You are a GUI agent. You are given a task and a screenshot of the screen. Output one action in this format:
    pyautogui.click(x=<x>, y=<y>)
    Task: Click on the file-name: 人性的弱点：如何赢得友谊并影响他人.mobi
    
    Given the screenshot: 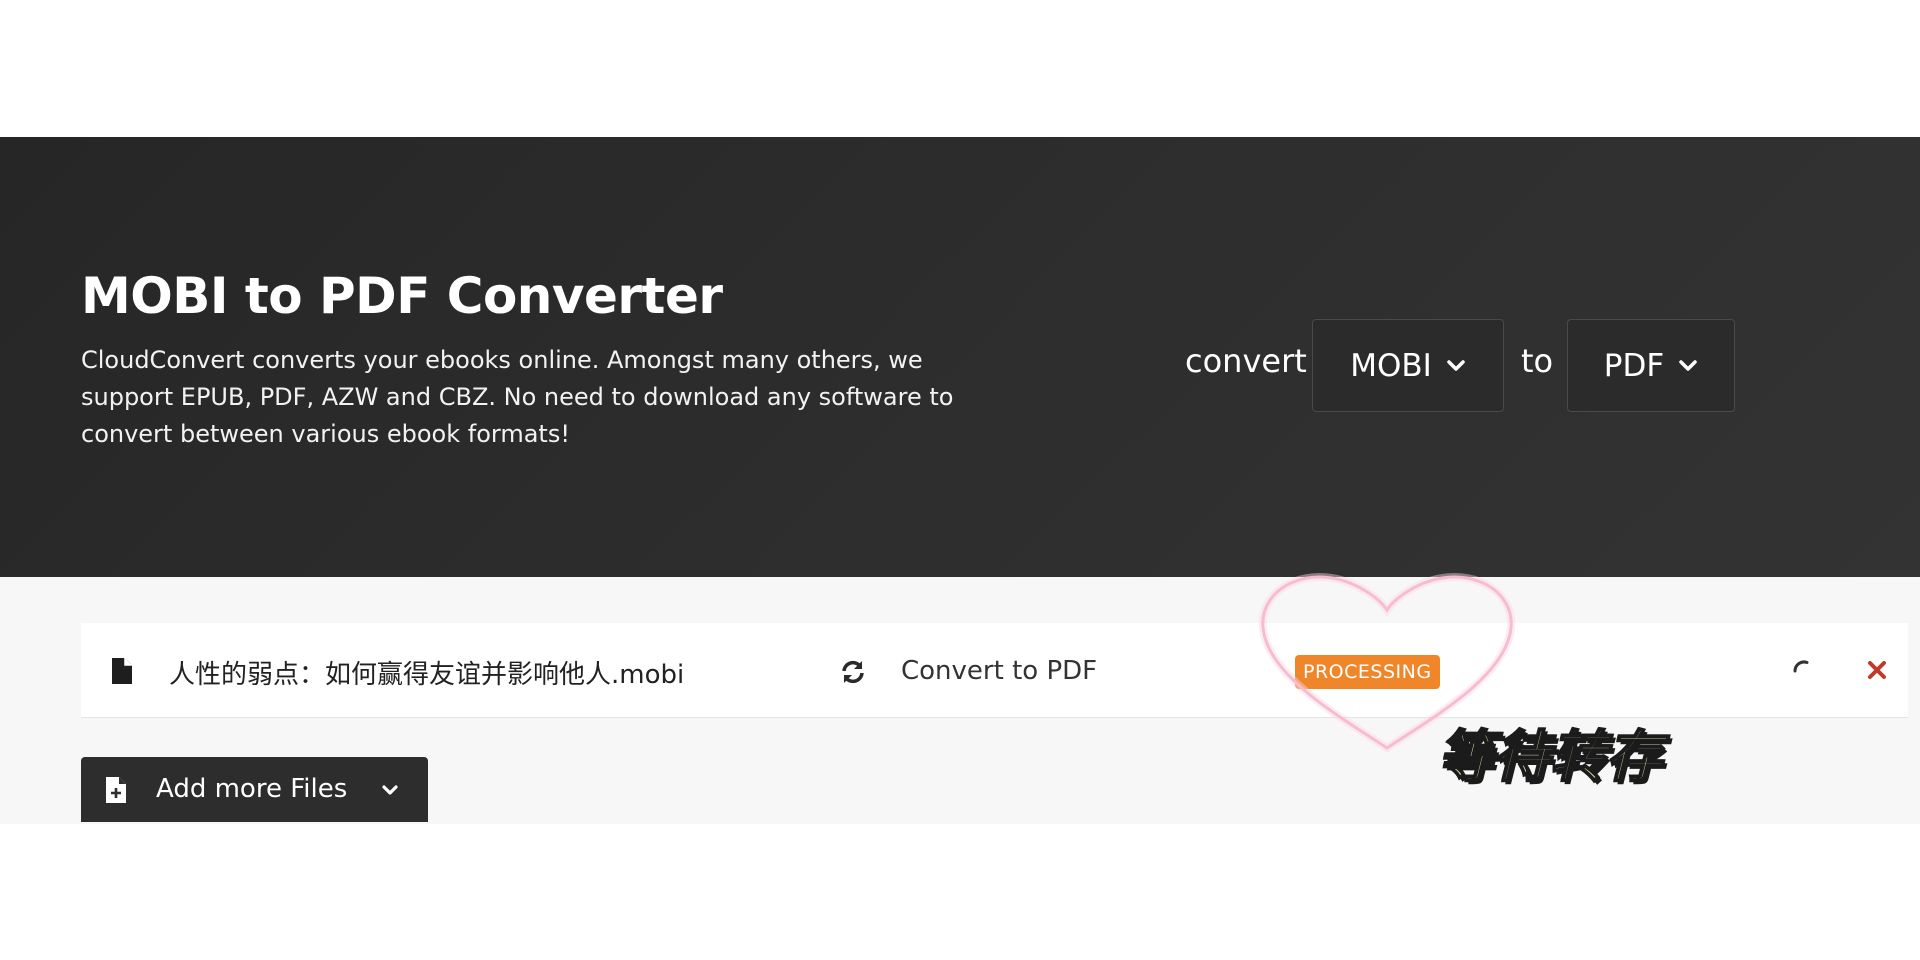 What is the action you would take?
    pyautogui.click(x=427, y=675)
    